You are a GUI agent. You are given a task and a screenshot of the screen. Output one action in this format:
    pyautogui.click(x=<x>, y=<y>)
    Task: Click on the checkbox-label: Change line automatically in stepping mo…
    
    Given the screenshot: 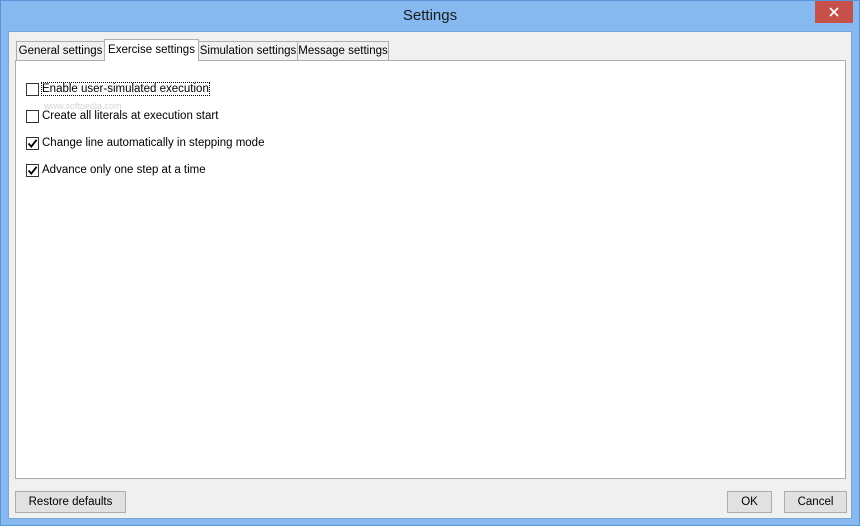 What is the action you would take?
    pyautogui.click(x=153, y=143)
    